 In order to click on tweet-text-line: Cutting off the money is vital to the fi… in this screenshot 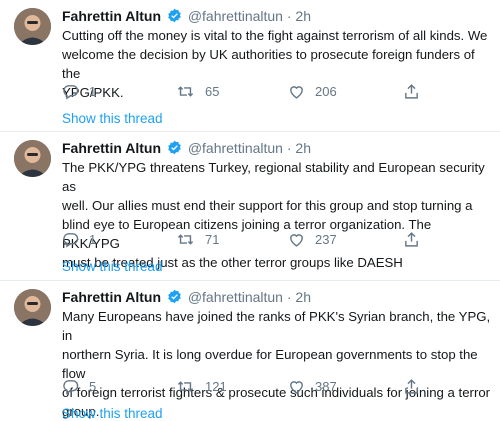, I will do `click(275, 35)`.